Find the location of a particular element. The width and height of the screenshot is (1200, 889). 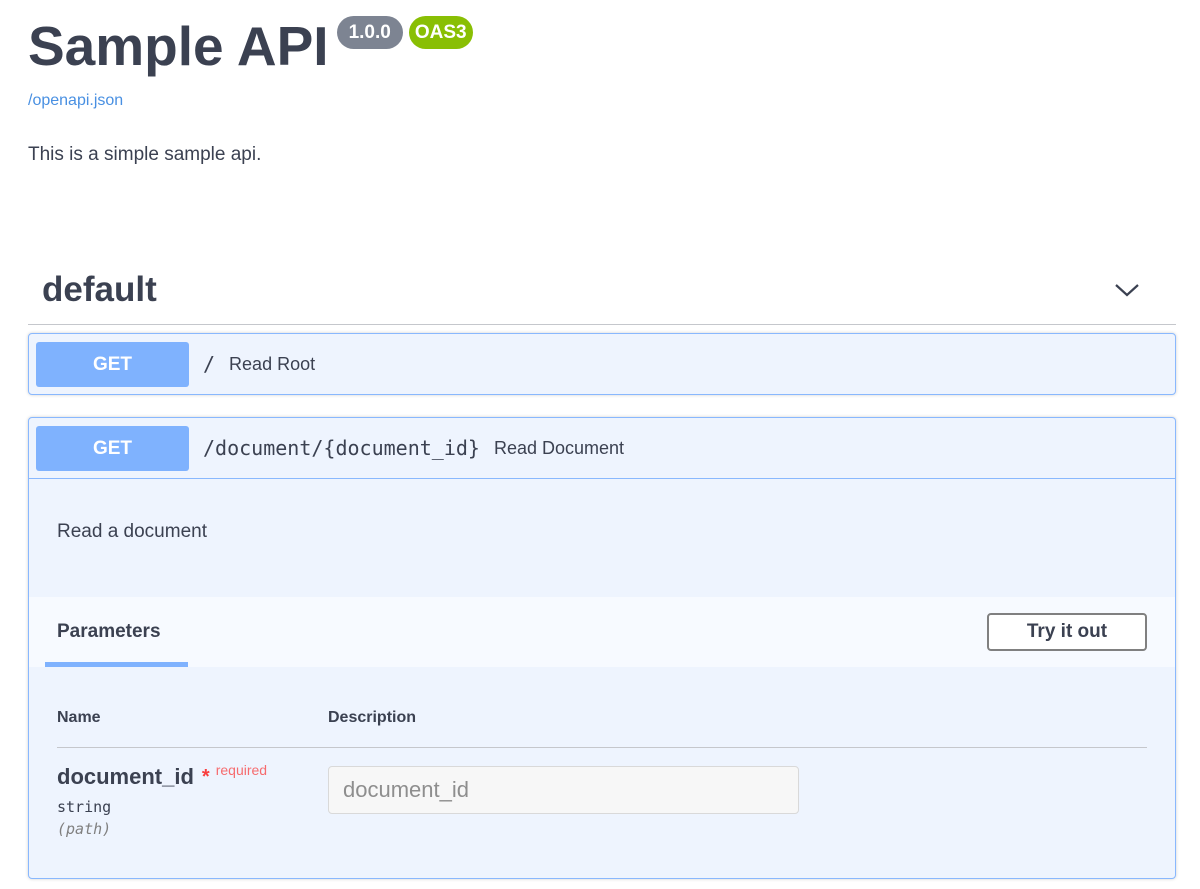

parameter-name: document_id is located at coordinates (125, 776).